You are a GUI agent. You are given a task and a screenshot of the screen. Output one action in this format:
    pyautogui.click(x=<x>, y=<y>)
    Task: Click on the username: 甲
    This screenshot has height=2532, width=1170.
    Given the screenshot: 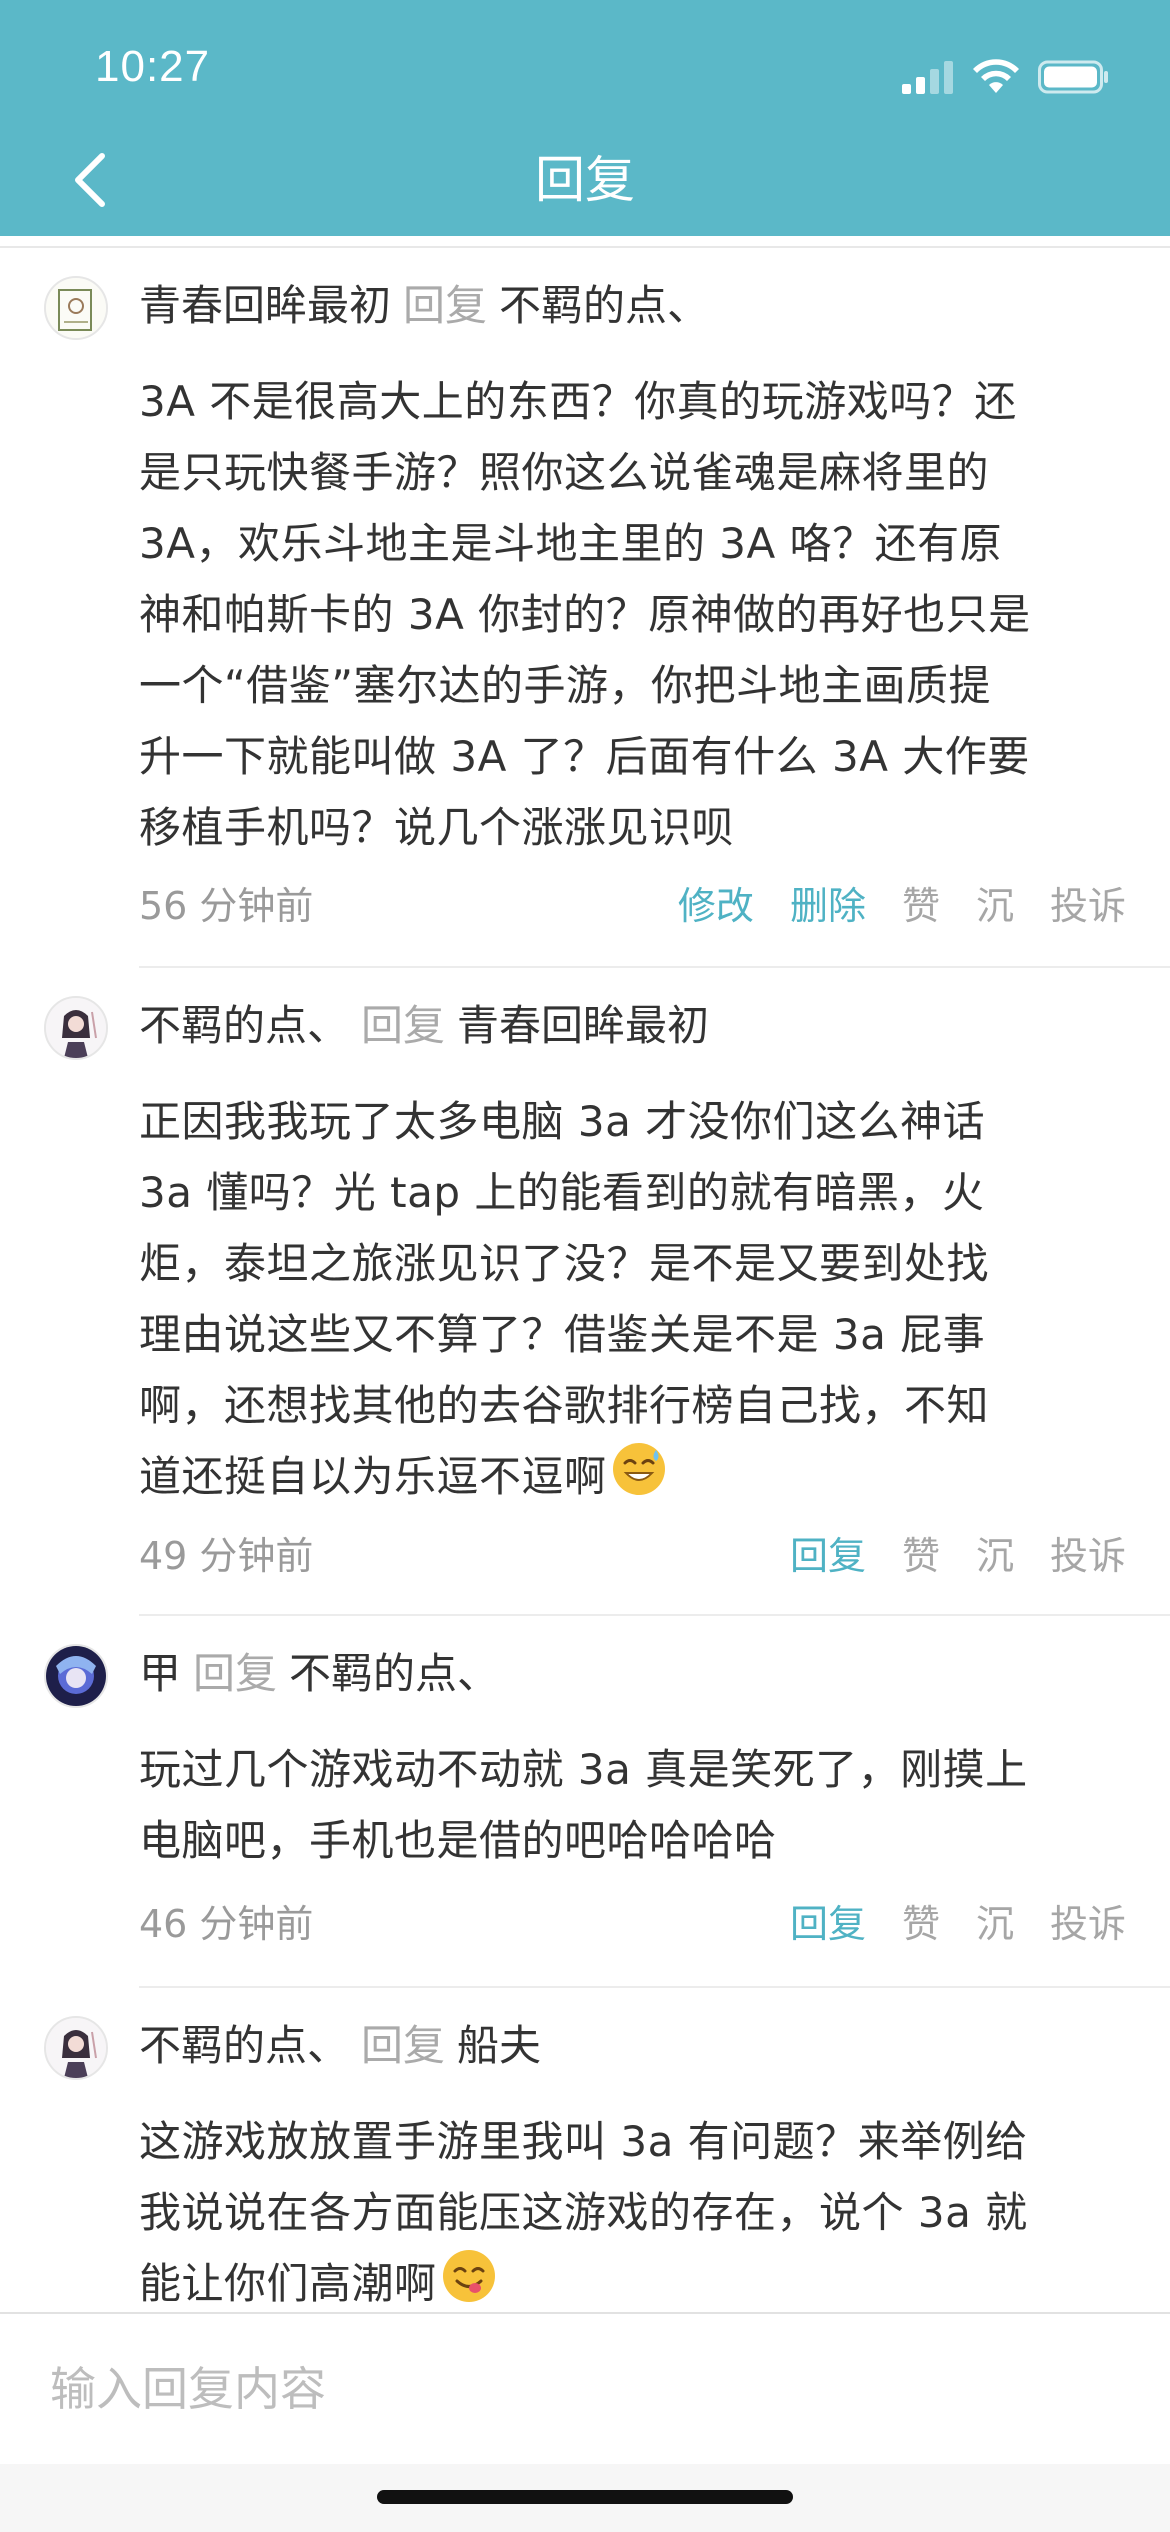 What is the action you would take?
    pyautogui.click(x=160, y=1673)
    